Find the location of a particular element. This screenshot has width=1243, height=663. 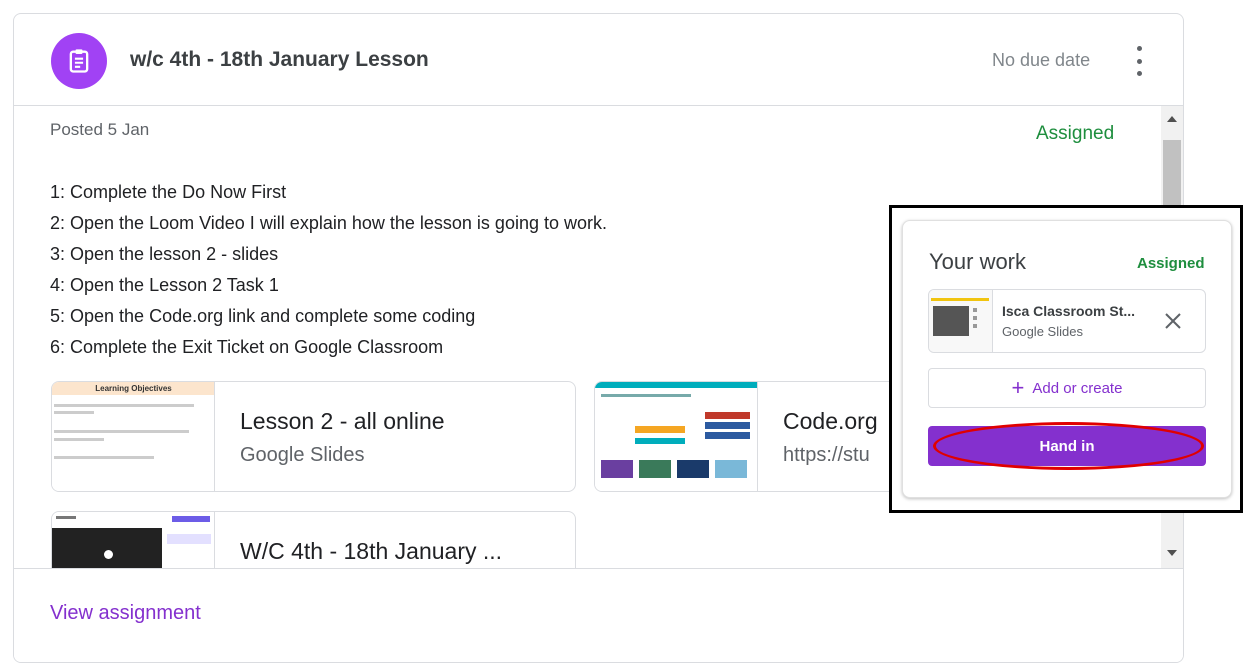

thumbnail-heading: Learning Objectives is located at coordinates (133, 388).